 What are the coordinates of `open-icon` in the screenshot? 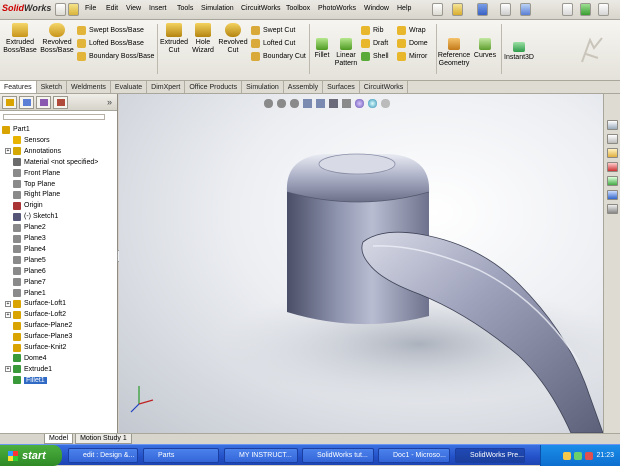 It's located at (457, 9).